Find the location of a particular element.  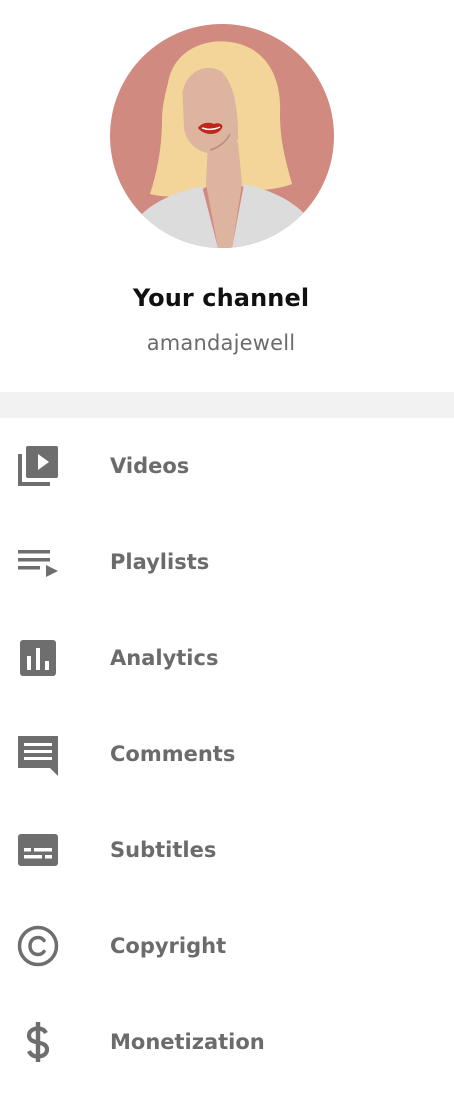

channel-handle: amandajewell is located at coordinates (221, 343).